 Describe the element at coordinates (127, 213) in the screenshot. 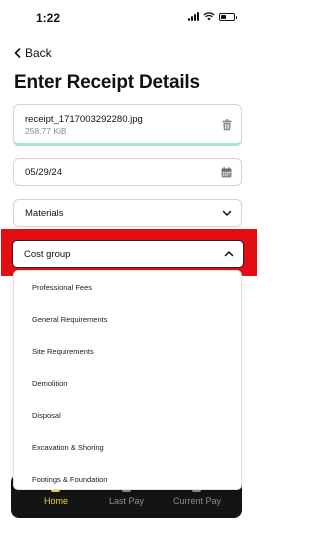

I see `materials-select: Materials` at that location.